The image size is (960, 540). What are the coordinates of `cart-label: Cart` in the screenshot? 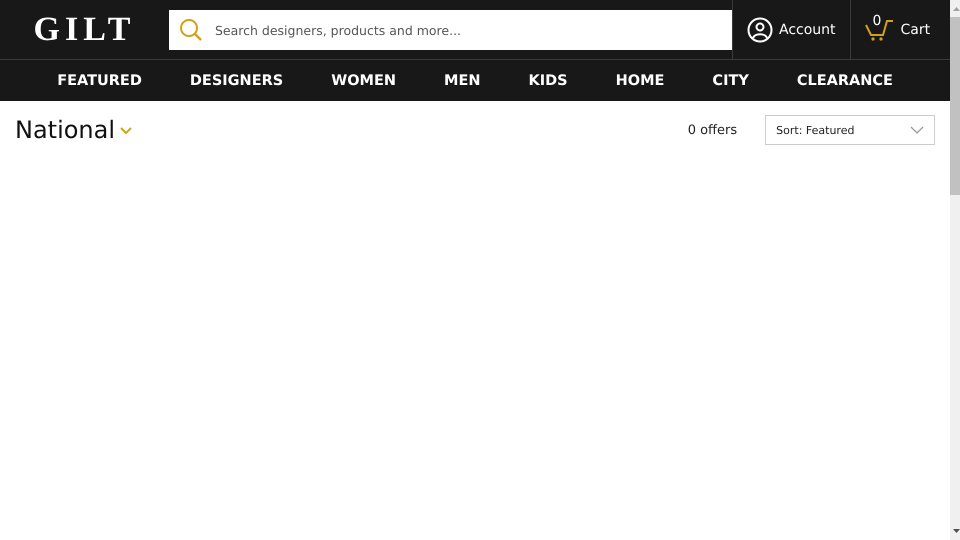 It's located at (915, 30).